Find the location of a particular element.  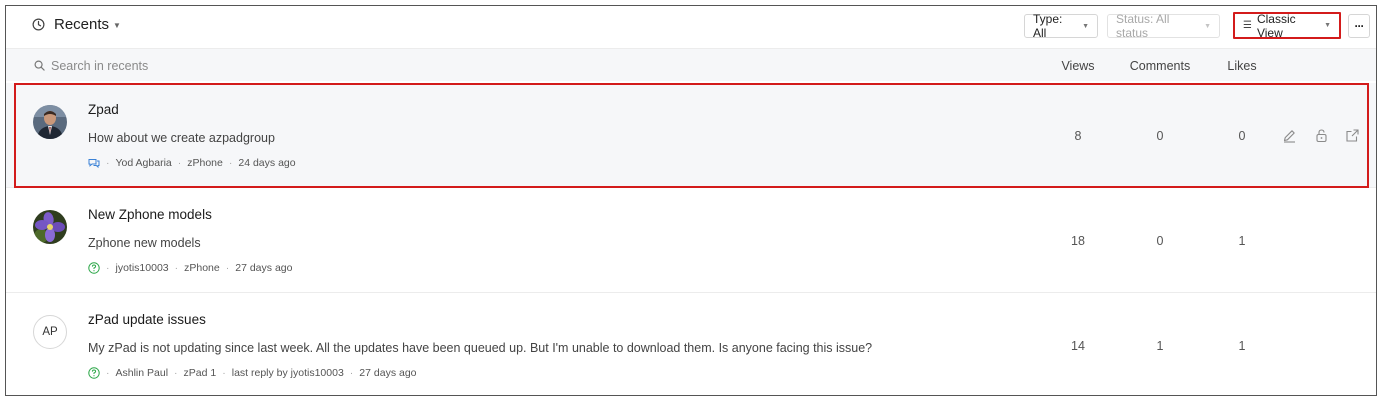

edit-icon is located at coordinates (1289, 135).